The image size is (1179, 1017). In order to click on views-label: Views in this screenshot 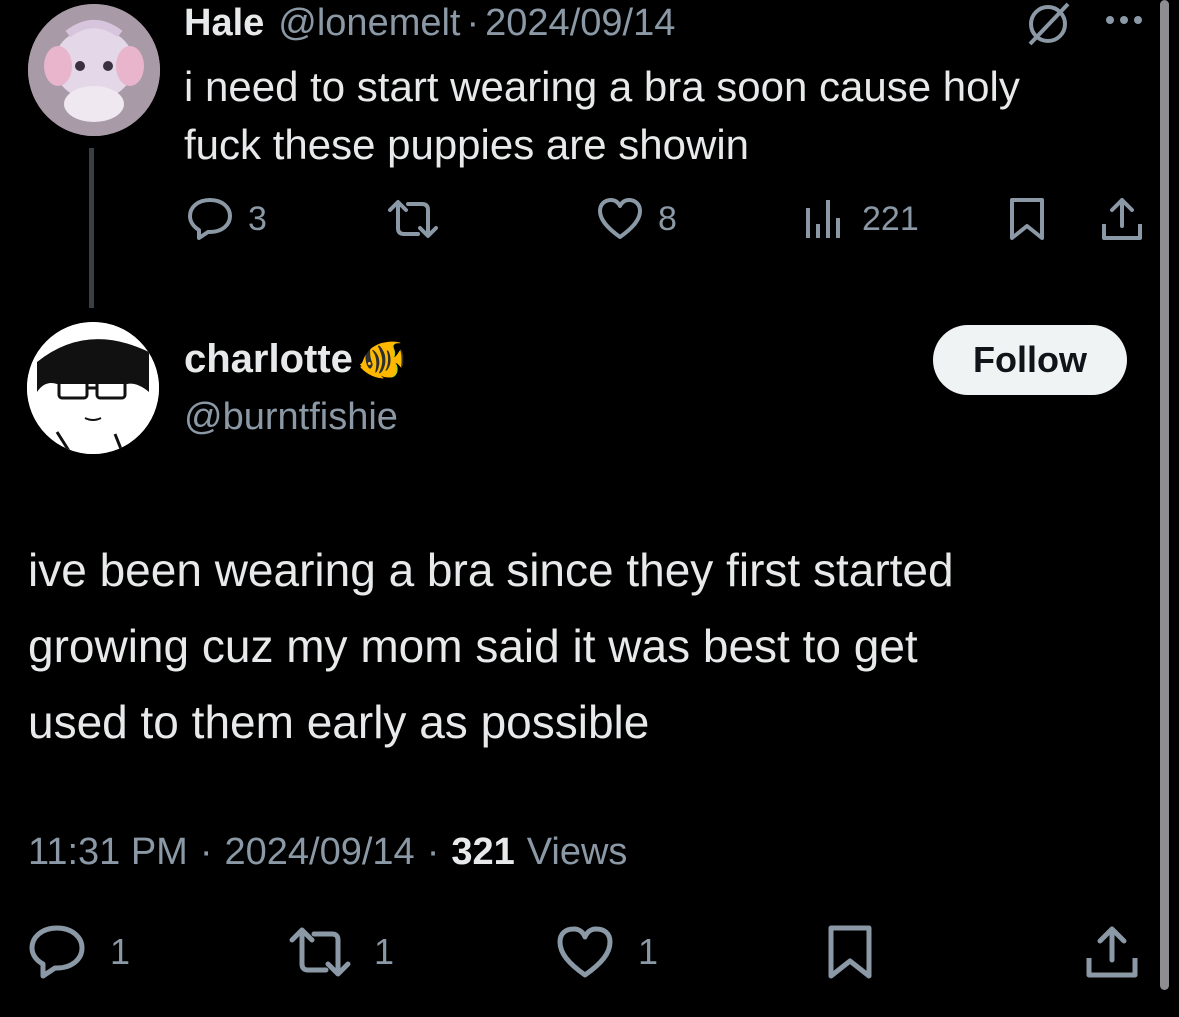, I will do `click(577, 851)`.